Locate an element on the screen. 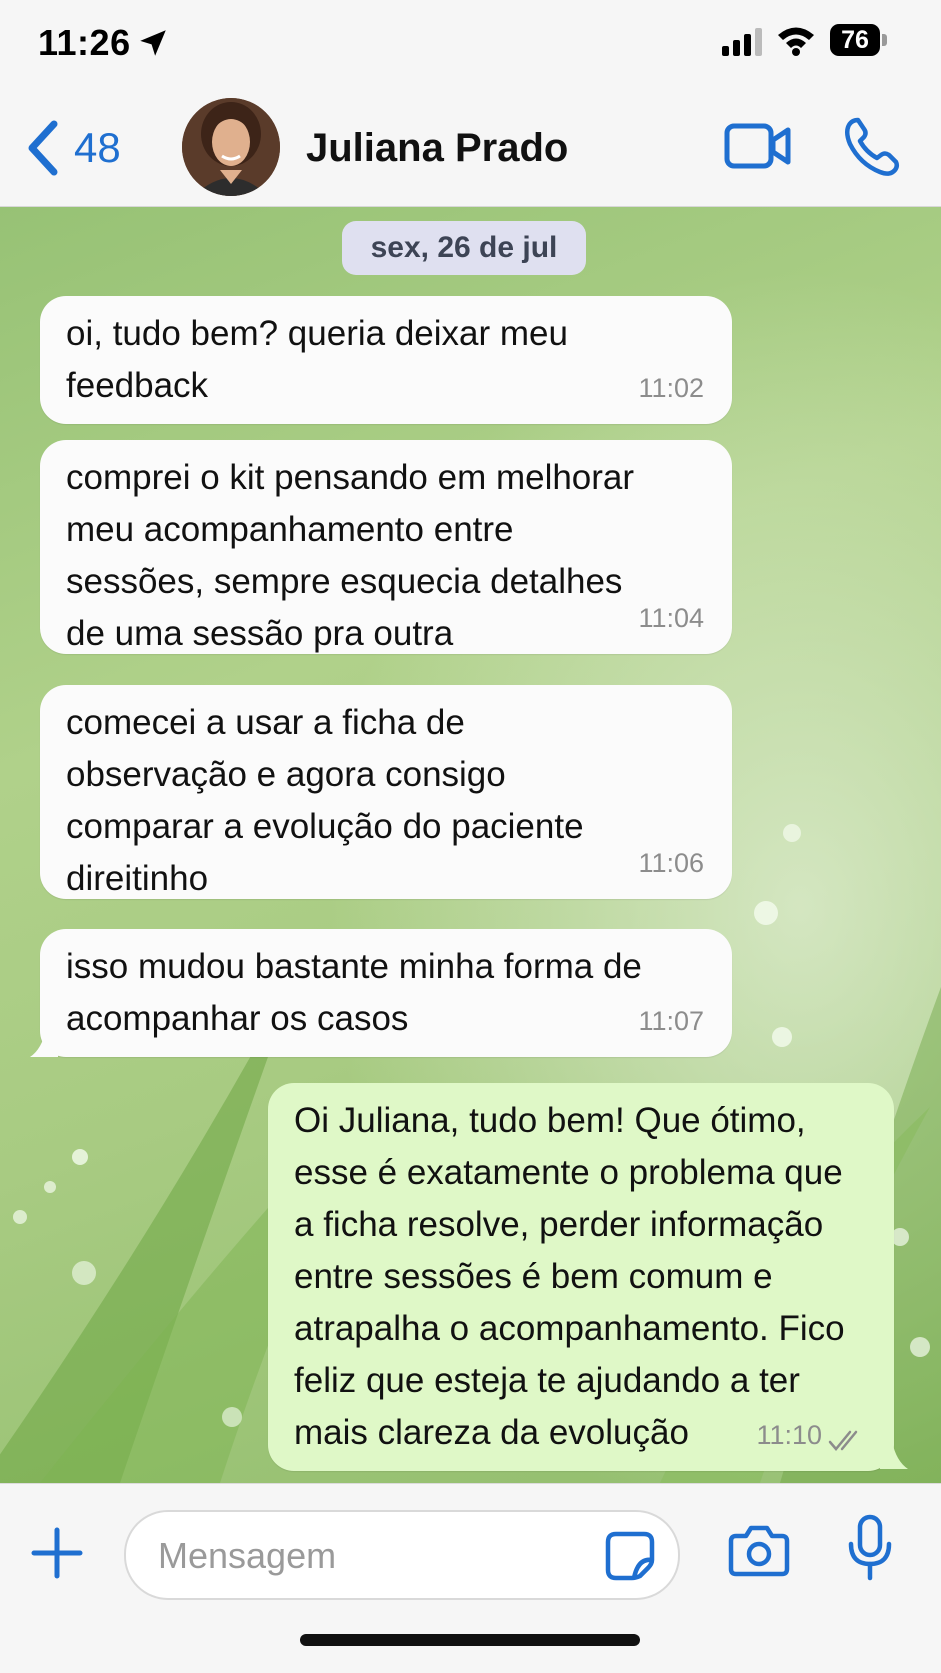 The image size is (941, 1673). unread-count: 48 is located at coordinates (97, 147).